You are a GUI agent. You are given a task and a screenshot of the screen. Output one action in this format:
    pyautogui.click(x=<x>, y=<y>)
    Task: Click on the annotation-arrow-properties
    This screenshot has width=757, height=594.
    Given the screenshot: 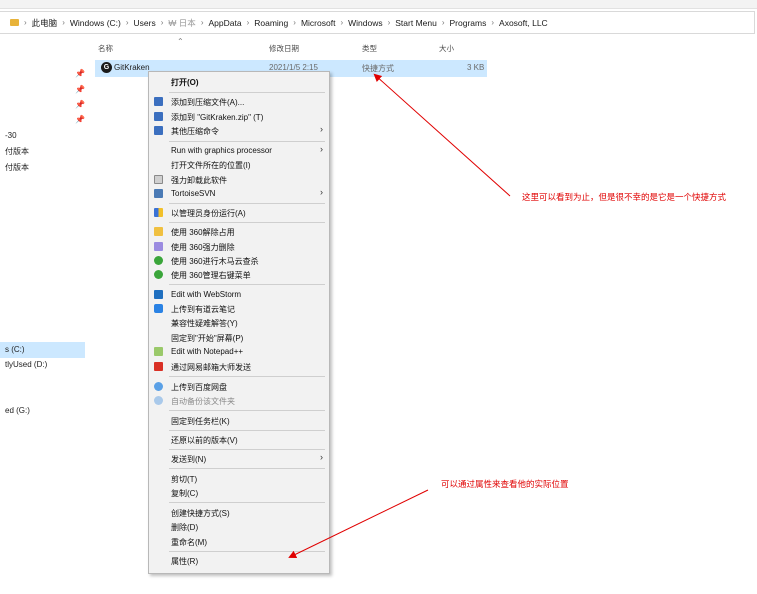 What is the action you would take?
    pyautogui.click(x=358, y=523)
    